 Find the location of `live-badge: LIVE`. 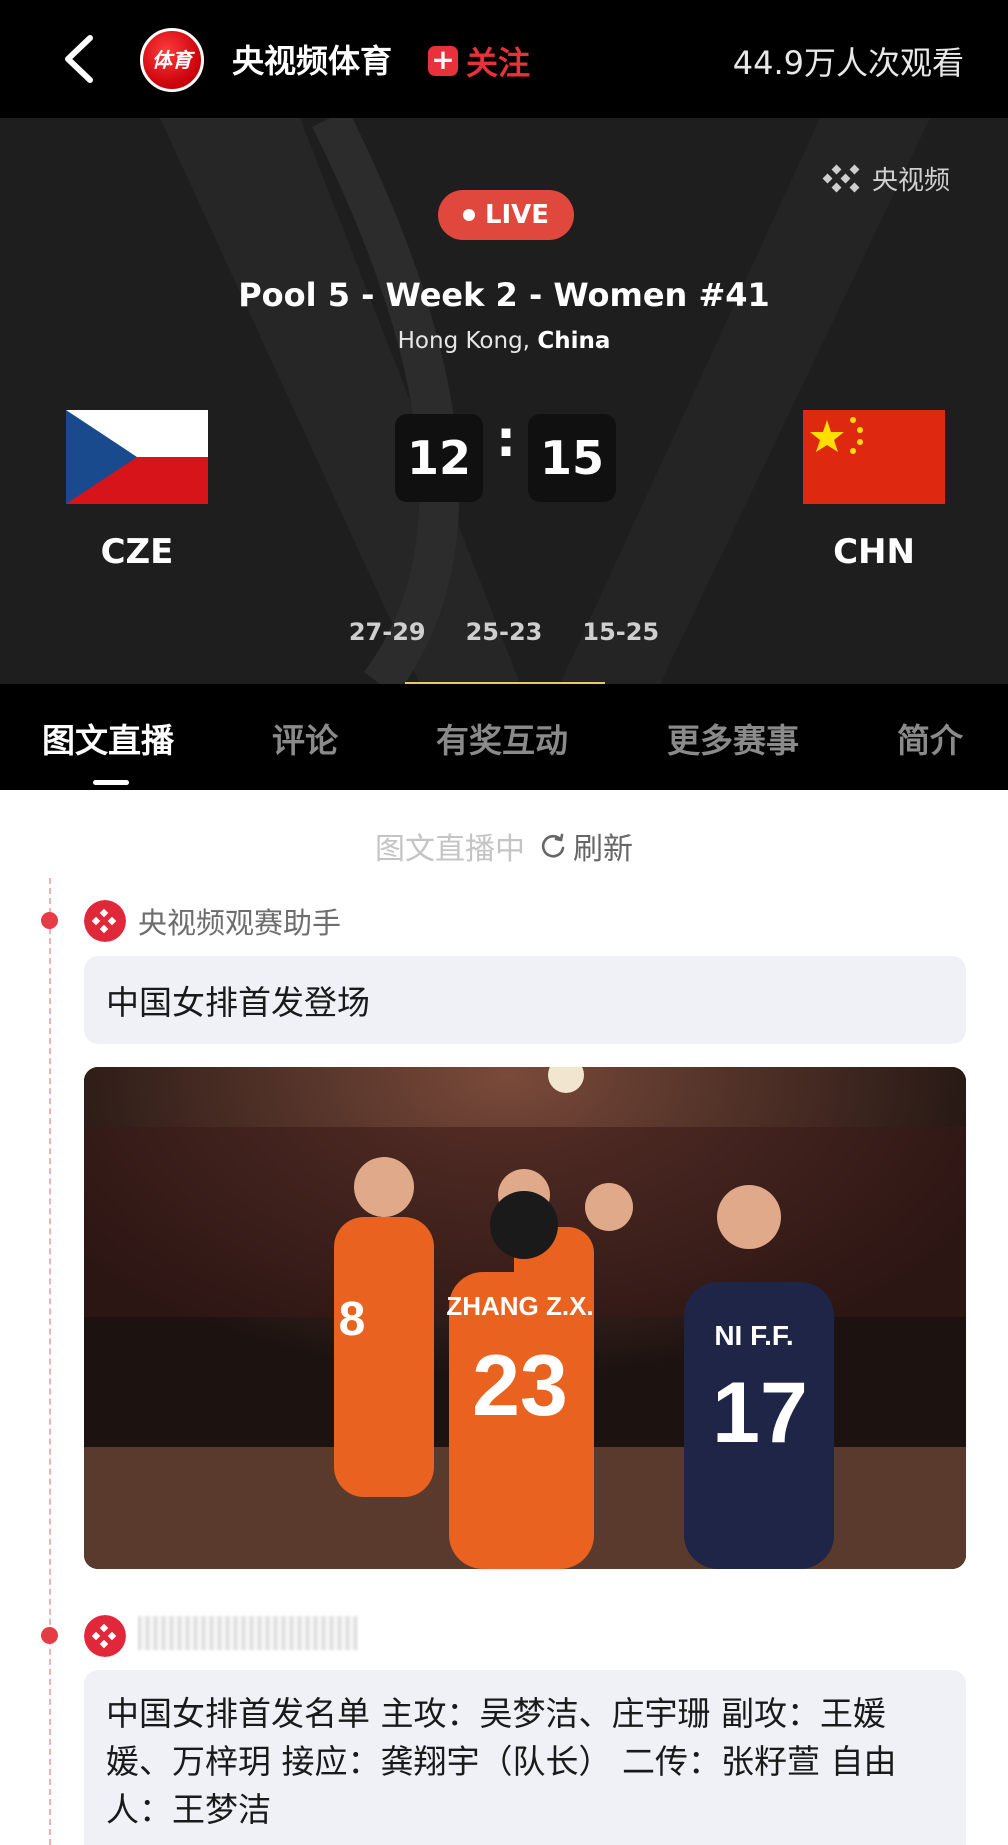

live-badge: LIVE is located at coordinates (506, 215).